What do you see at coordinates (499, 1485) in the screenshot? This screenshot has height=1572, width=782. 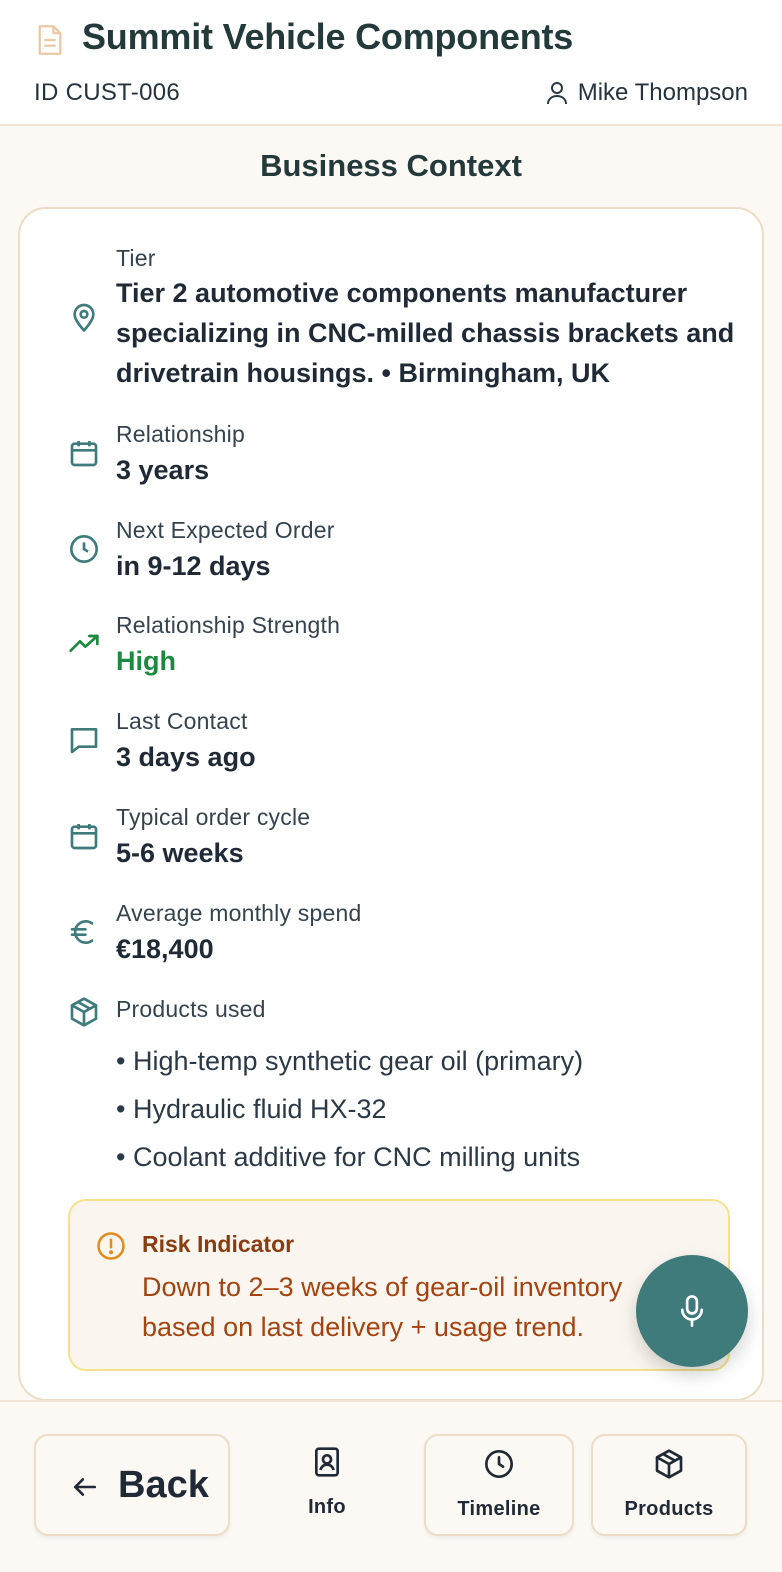 I see `tab-timeline: Timeline` at bounding box center [499, 1485].